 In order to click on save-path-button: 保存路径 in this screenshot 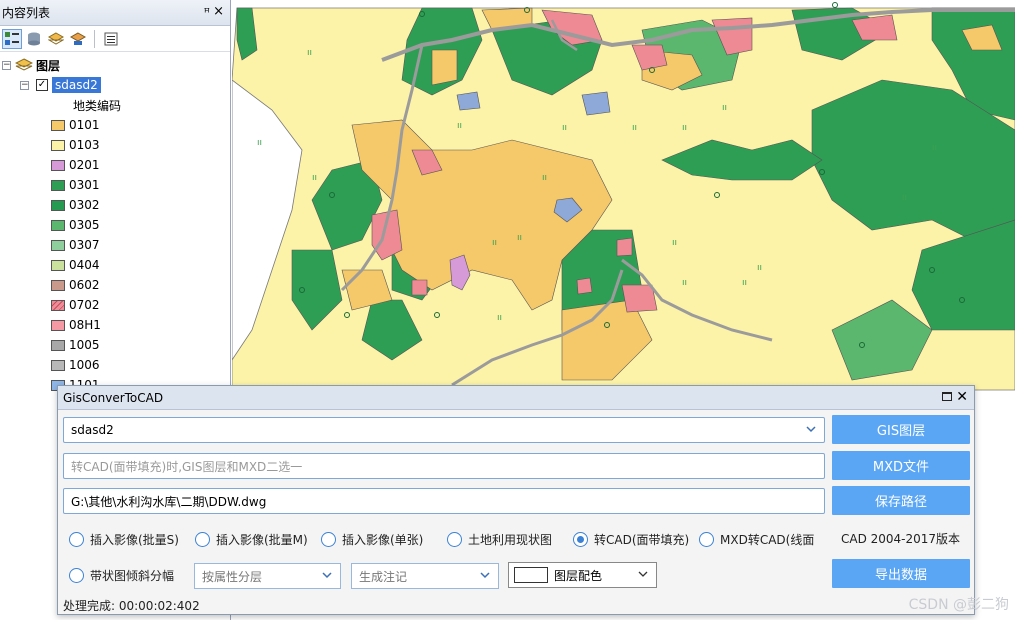, I will do `click(901, 500)`.